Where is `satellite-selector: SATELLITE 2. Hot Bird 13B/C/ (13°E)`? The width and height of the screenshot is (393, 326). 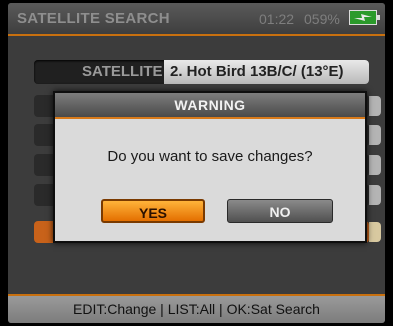 satellite-selector: SATELLITE 2. Hot Bird 13B/C/ (13°E) is located at coordinates (201, 72).